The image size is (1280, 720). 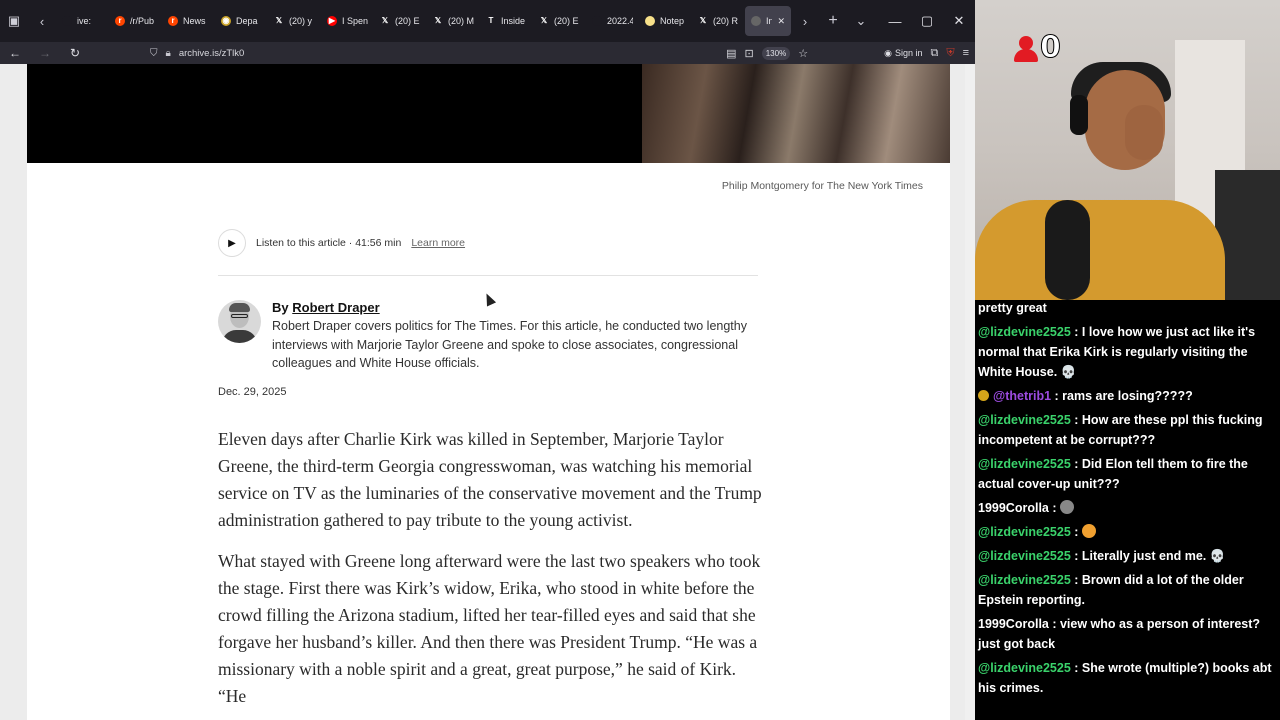 What do you see at coordinates (332, 21) in the screenshot?
I see `tab-favicon-icon: ▶` at bounding box center [332, 21].